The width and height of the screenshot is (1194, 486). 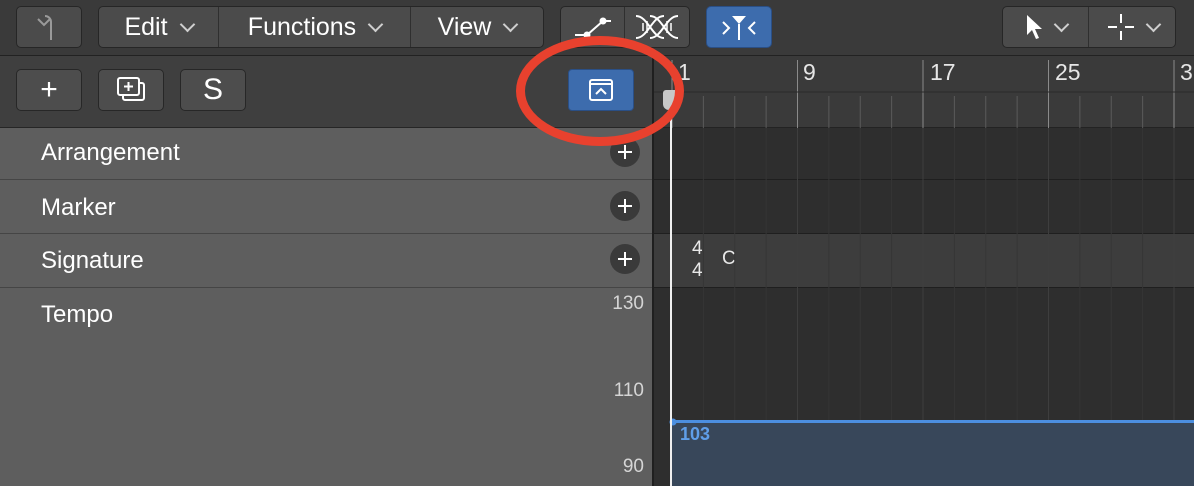 I want to click on duplicate-track-icon, so click(x=131, y=89).